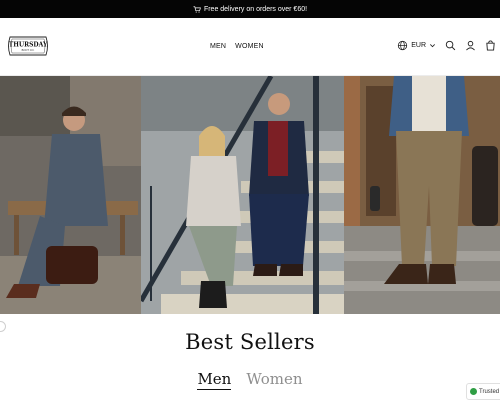 The height and width of the screenshot is (400, 500). I want to click on nav-item-men: MEN, so click(218, 46).